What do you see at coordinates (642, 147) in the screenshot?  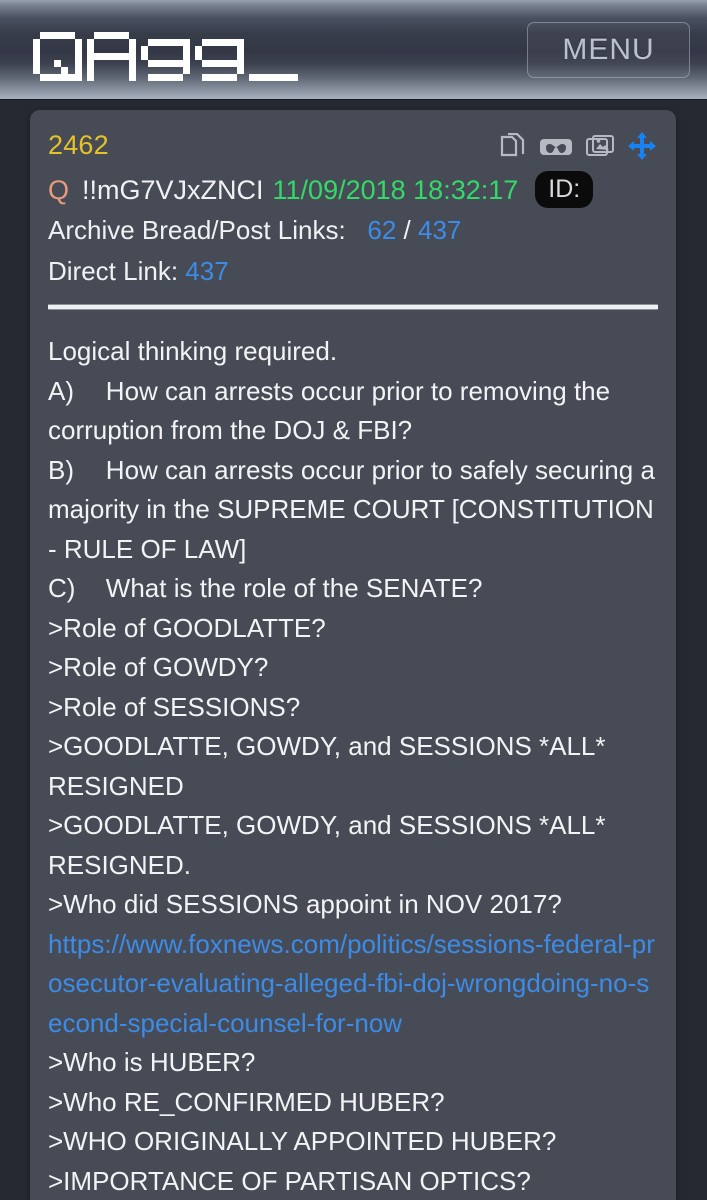 I see `move-arrows-icon` at bounding box center [642, 147].